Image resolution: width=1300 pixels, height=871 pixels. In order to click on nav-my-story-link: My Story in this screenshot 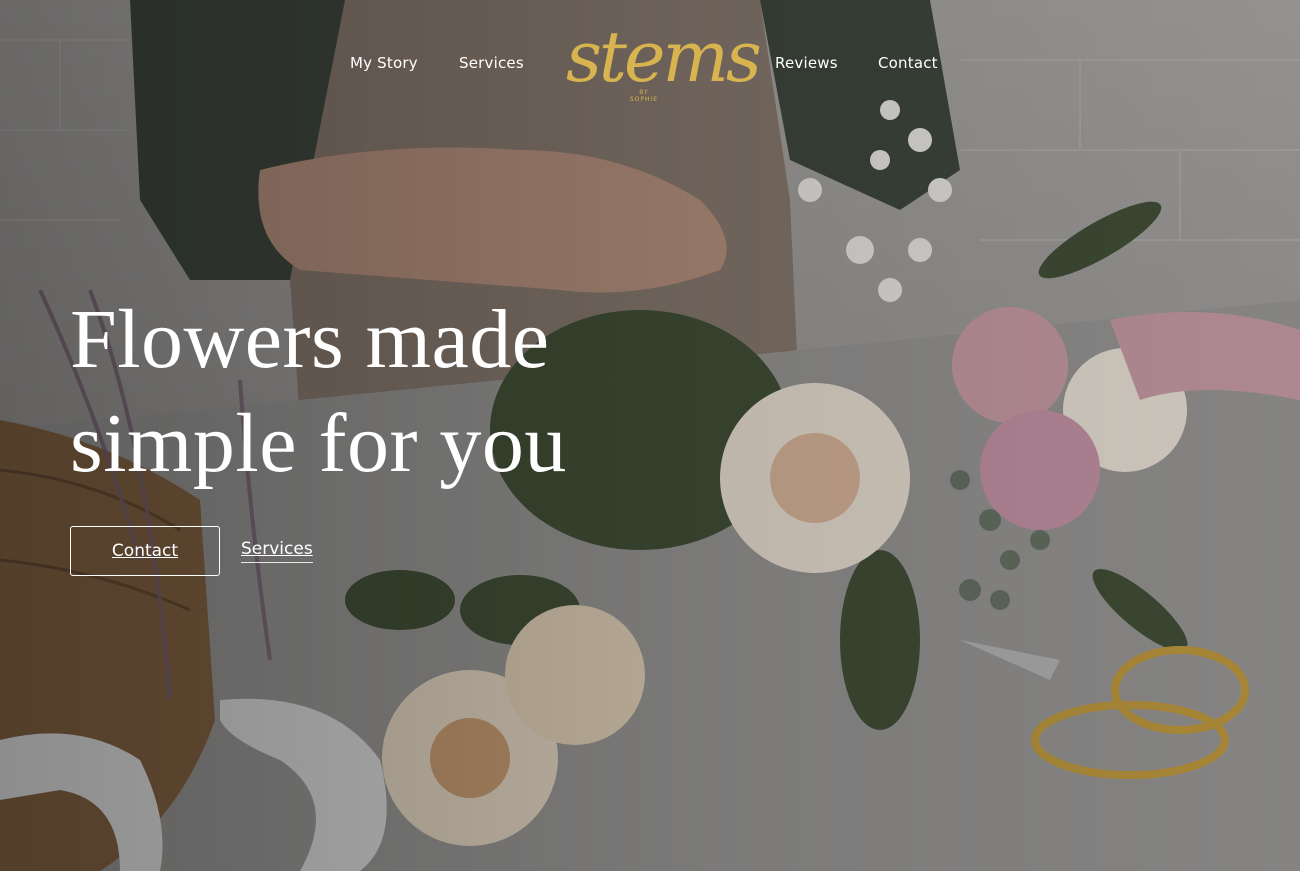, I will do `click(384, 63)`.